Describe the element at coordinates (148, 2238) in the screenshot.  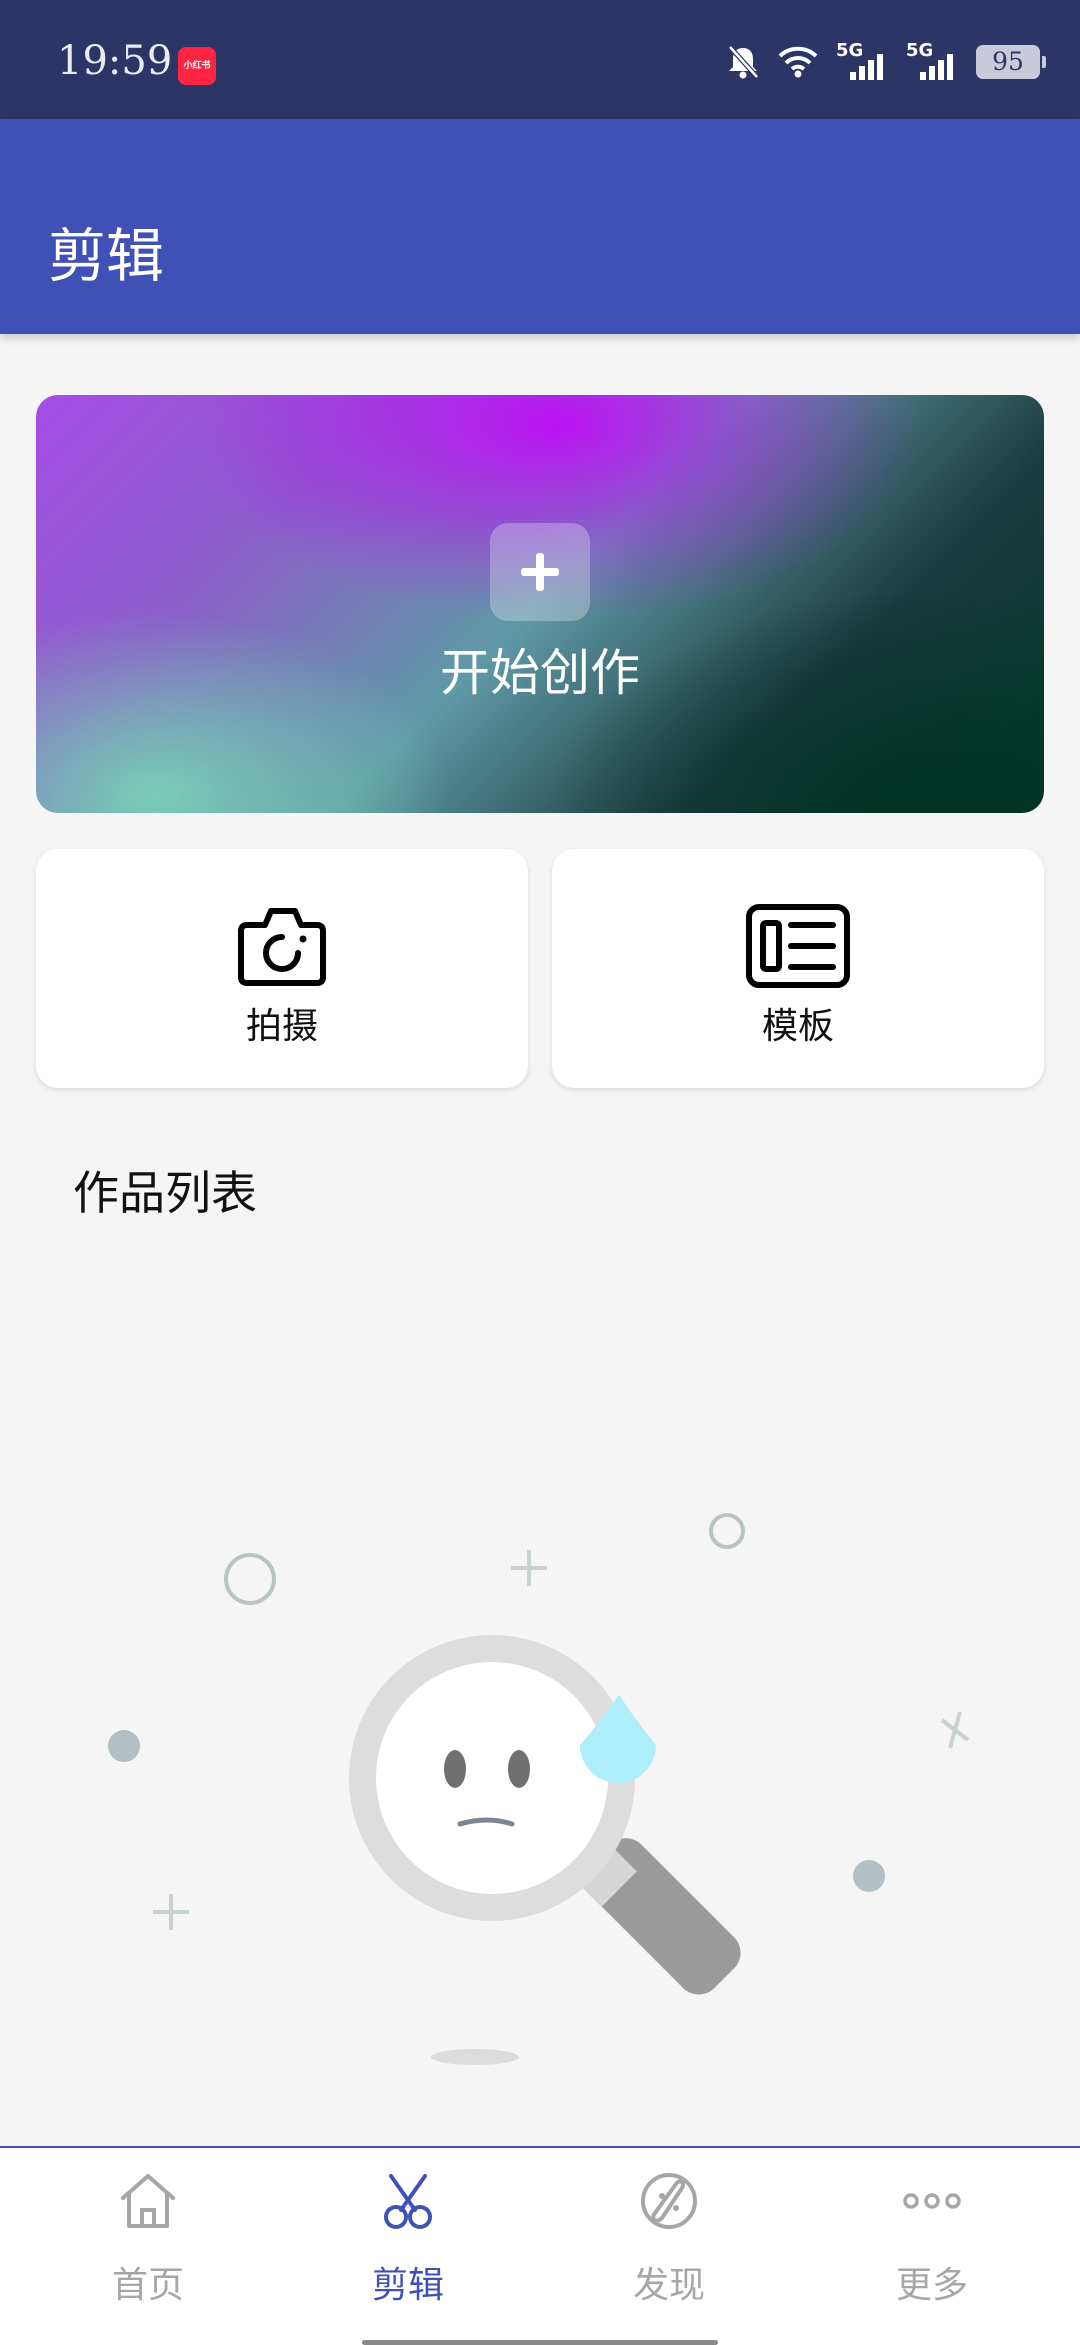
I see `nav-item-home: 首页` at that location.